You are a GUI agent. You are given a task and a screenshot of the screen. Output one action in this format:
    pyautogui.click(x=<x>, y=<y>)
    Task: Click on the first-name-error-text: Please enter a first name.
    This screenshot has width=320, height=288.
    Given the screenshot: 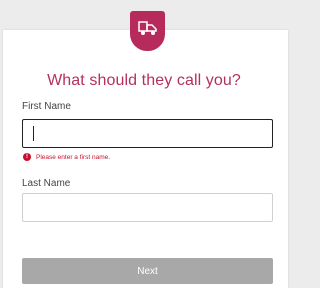 What is the action you would take?
    pyautogui.click(x=73, y=157)
    